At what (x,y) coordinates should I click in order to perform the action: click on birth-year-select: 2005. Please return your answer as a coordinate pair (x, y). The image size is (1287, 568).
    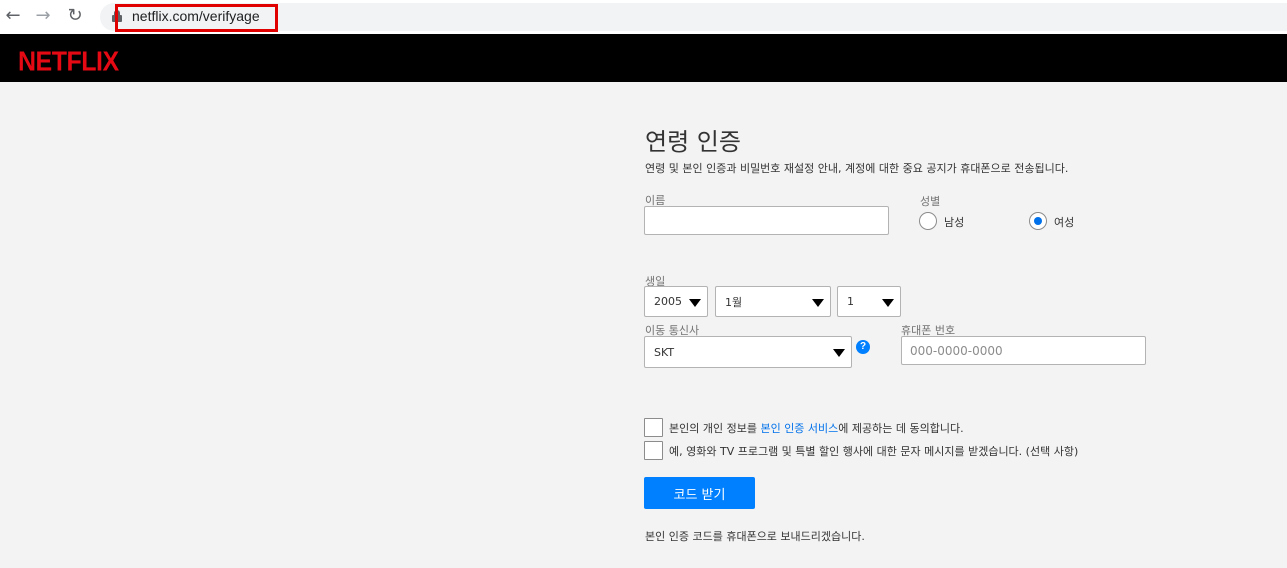
    Looking at the image, I should click on (676, 301).